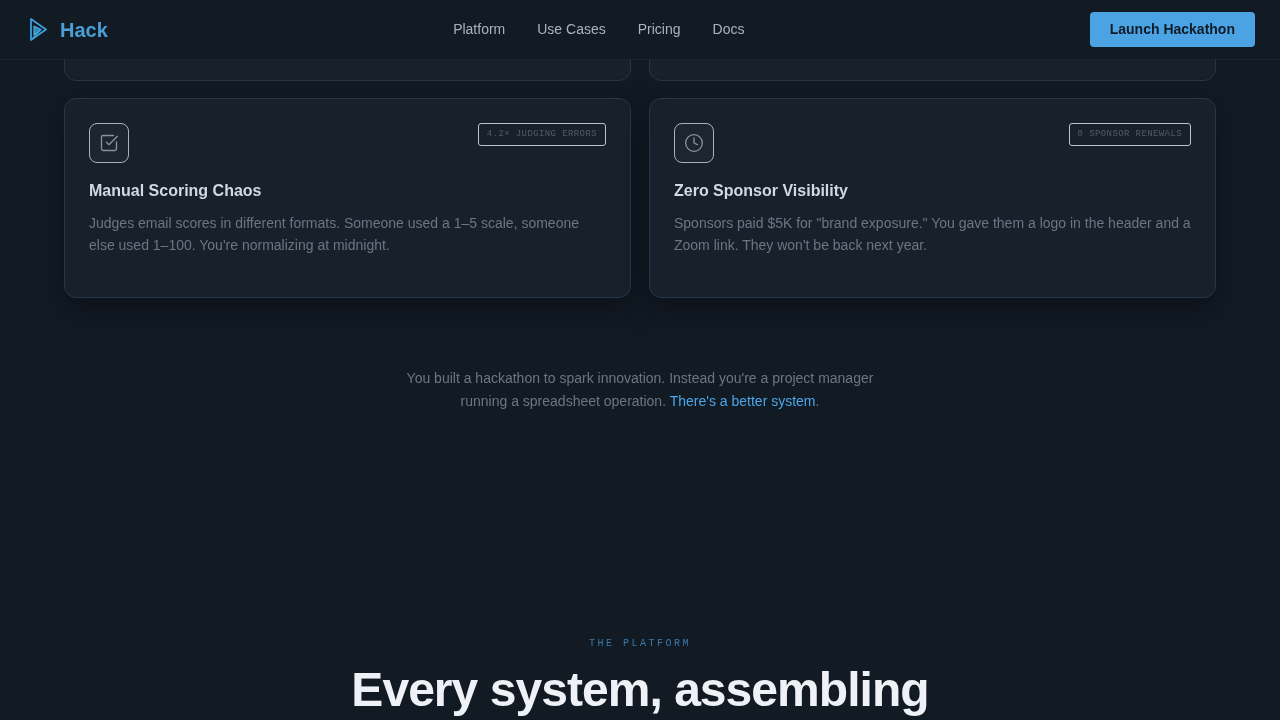  What do you see at coordinates (38, 29) in the screenshot?
I see `play-triangle-logo-icon` at bounding box center [38, 29].